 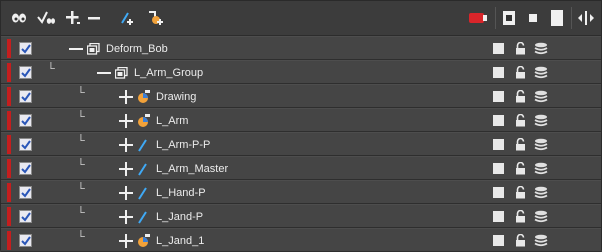 What do you see at coordinates (183, 145) in the screenshot?
I see `layer-name: L_Arm-P-P` at bounding box center [183, 145].